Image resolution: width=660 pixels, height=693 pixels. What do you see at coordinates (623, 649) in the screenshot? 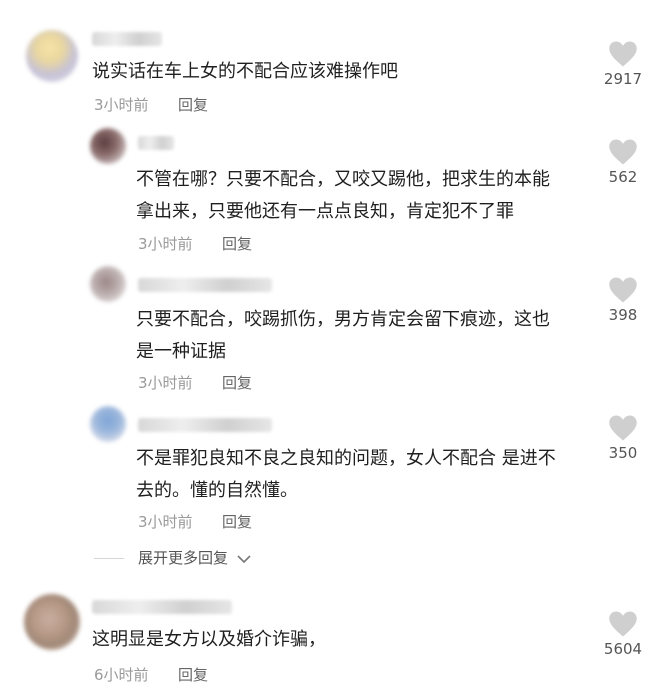
I see `like-count: 5604` at bounding box center [623, 649].